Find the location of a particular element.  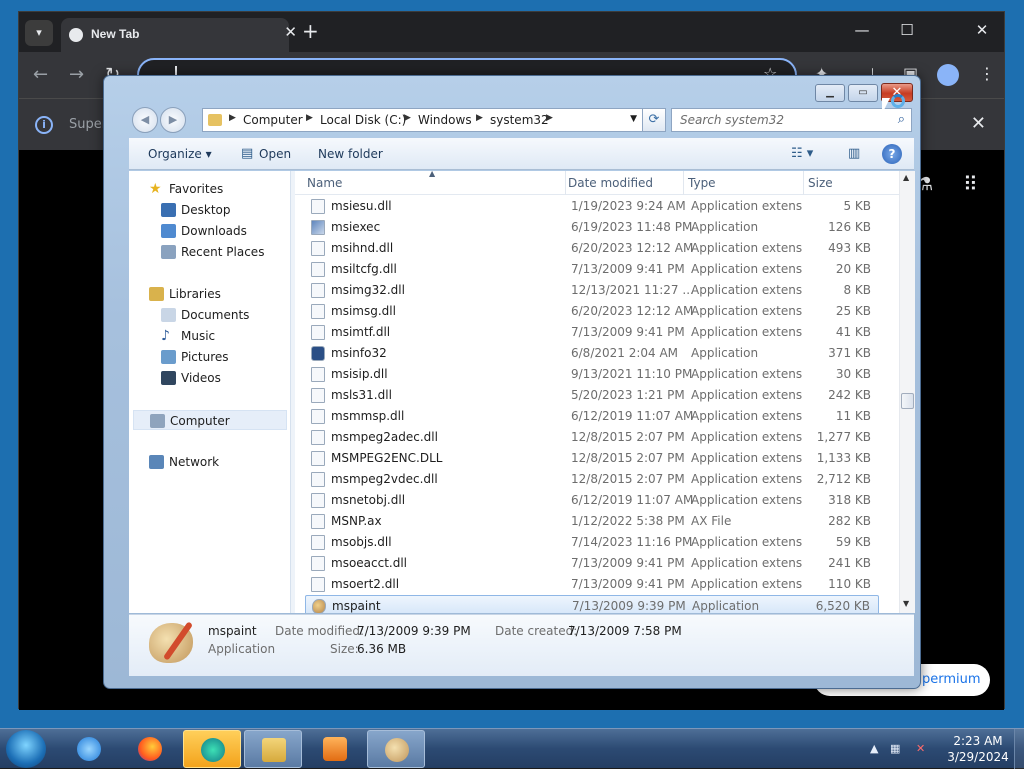

file-name: msnetobj.dll is located at coordinates (368, 500).